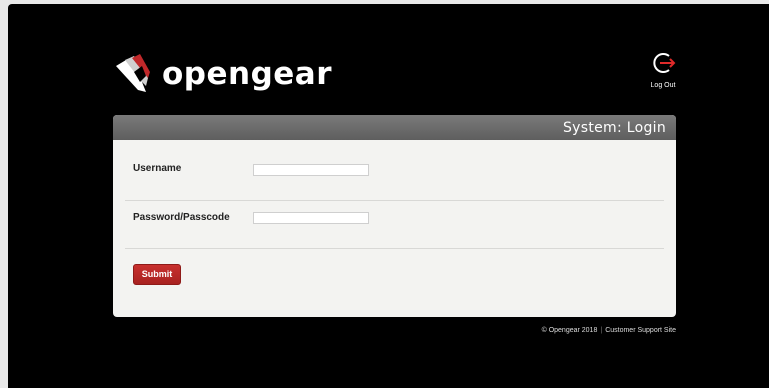 This screenshot has height=388, width=769. Describe the element at coordinates (247, 74) in the screenshot. I see `brand-name: opengear` at that location.